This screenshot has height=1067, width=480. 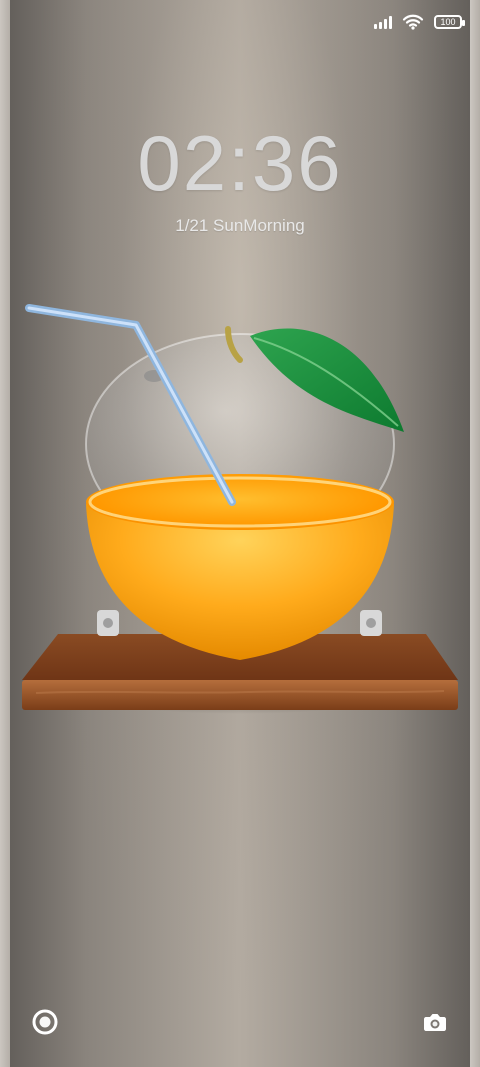 I want to click on status-bar: 100, so click(x=419, y=22).